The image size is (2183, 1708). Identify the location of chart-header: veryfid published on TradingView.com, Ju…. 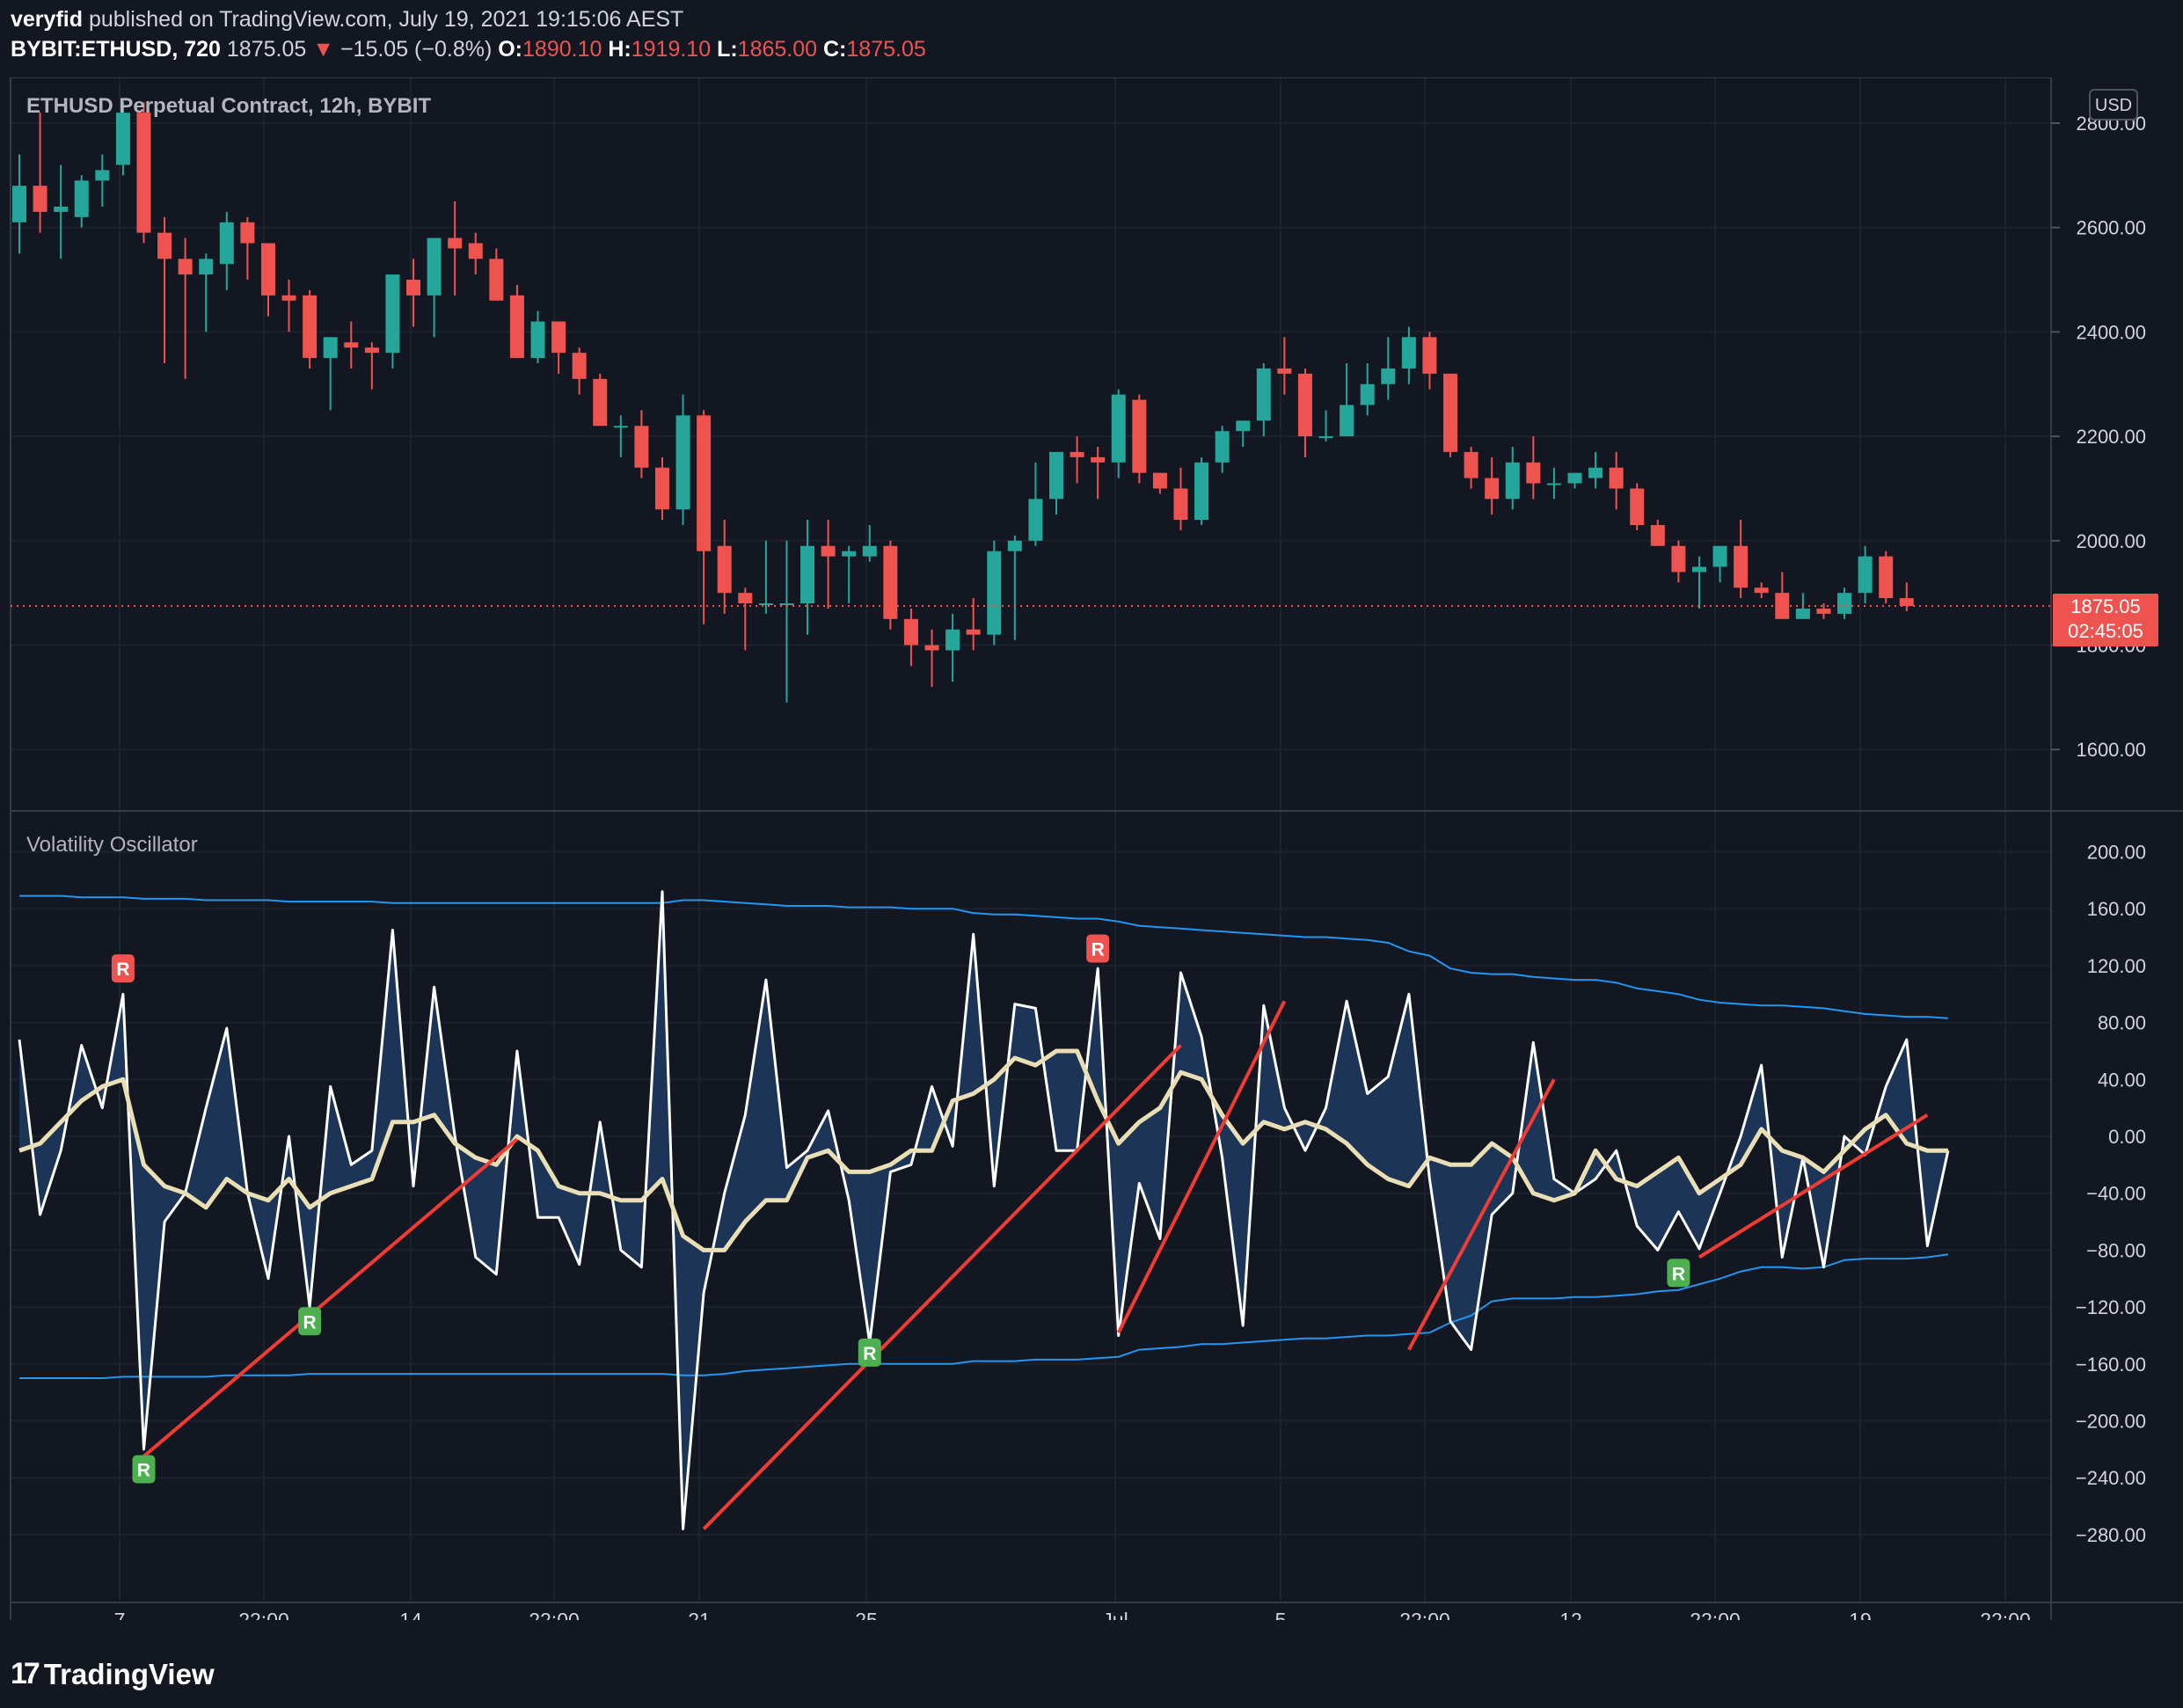
(1091, 38).